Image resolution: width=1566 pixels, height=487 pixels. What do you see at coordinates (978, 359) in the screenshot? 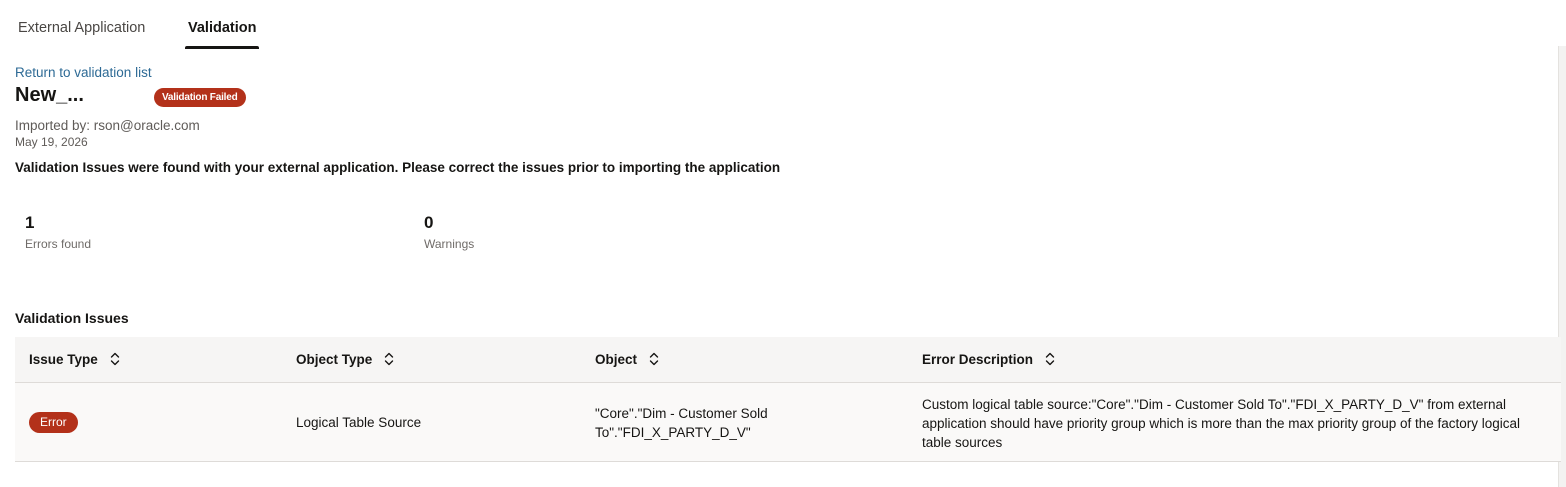
I see `column-header-label: Error Description` at bounding box center [978, 359].